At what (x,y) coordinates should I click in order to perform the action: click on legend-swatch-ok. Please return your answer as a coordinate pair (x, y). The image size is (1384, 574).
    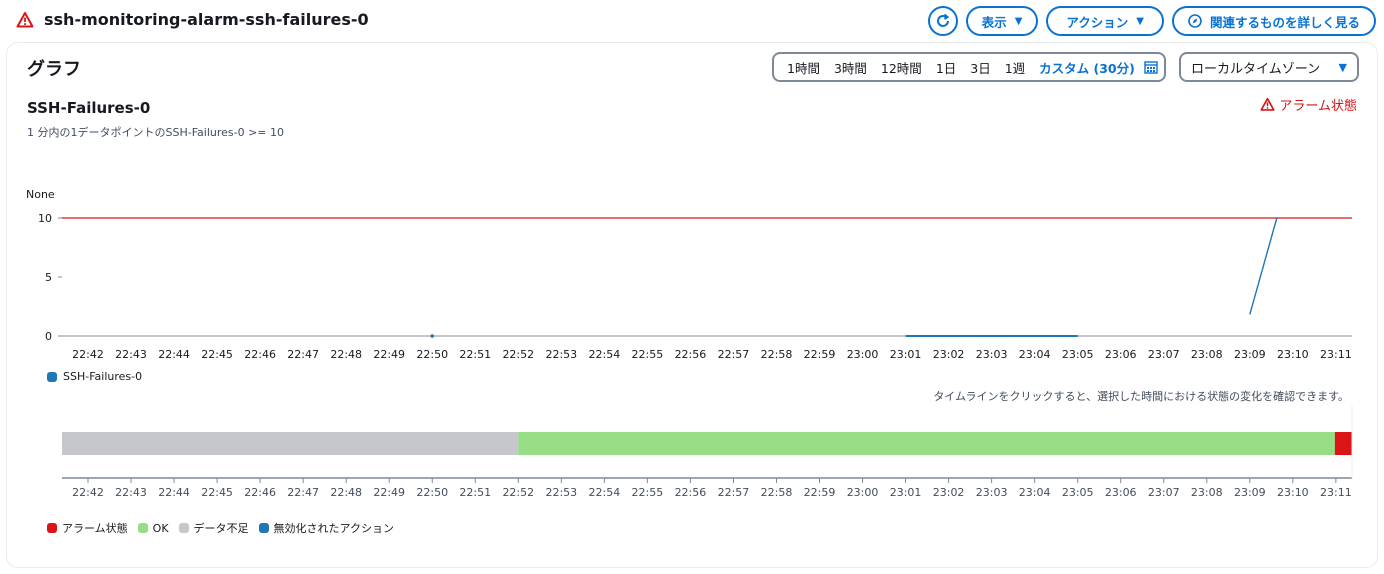
    Looking at the image, I should click on (142, 528).